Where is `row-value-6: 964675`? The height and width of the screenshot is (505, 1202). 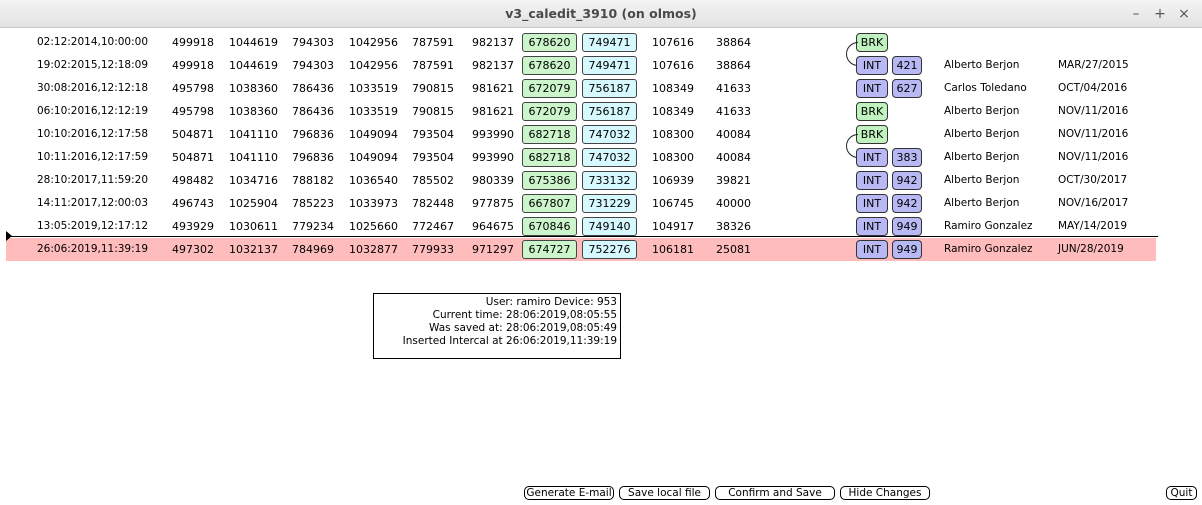 row-value-6: 964675 is located at coordinates (493, 226).